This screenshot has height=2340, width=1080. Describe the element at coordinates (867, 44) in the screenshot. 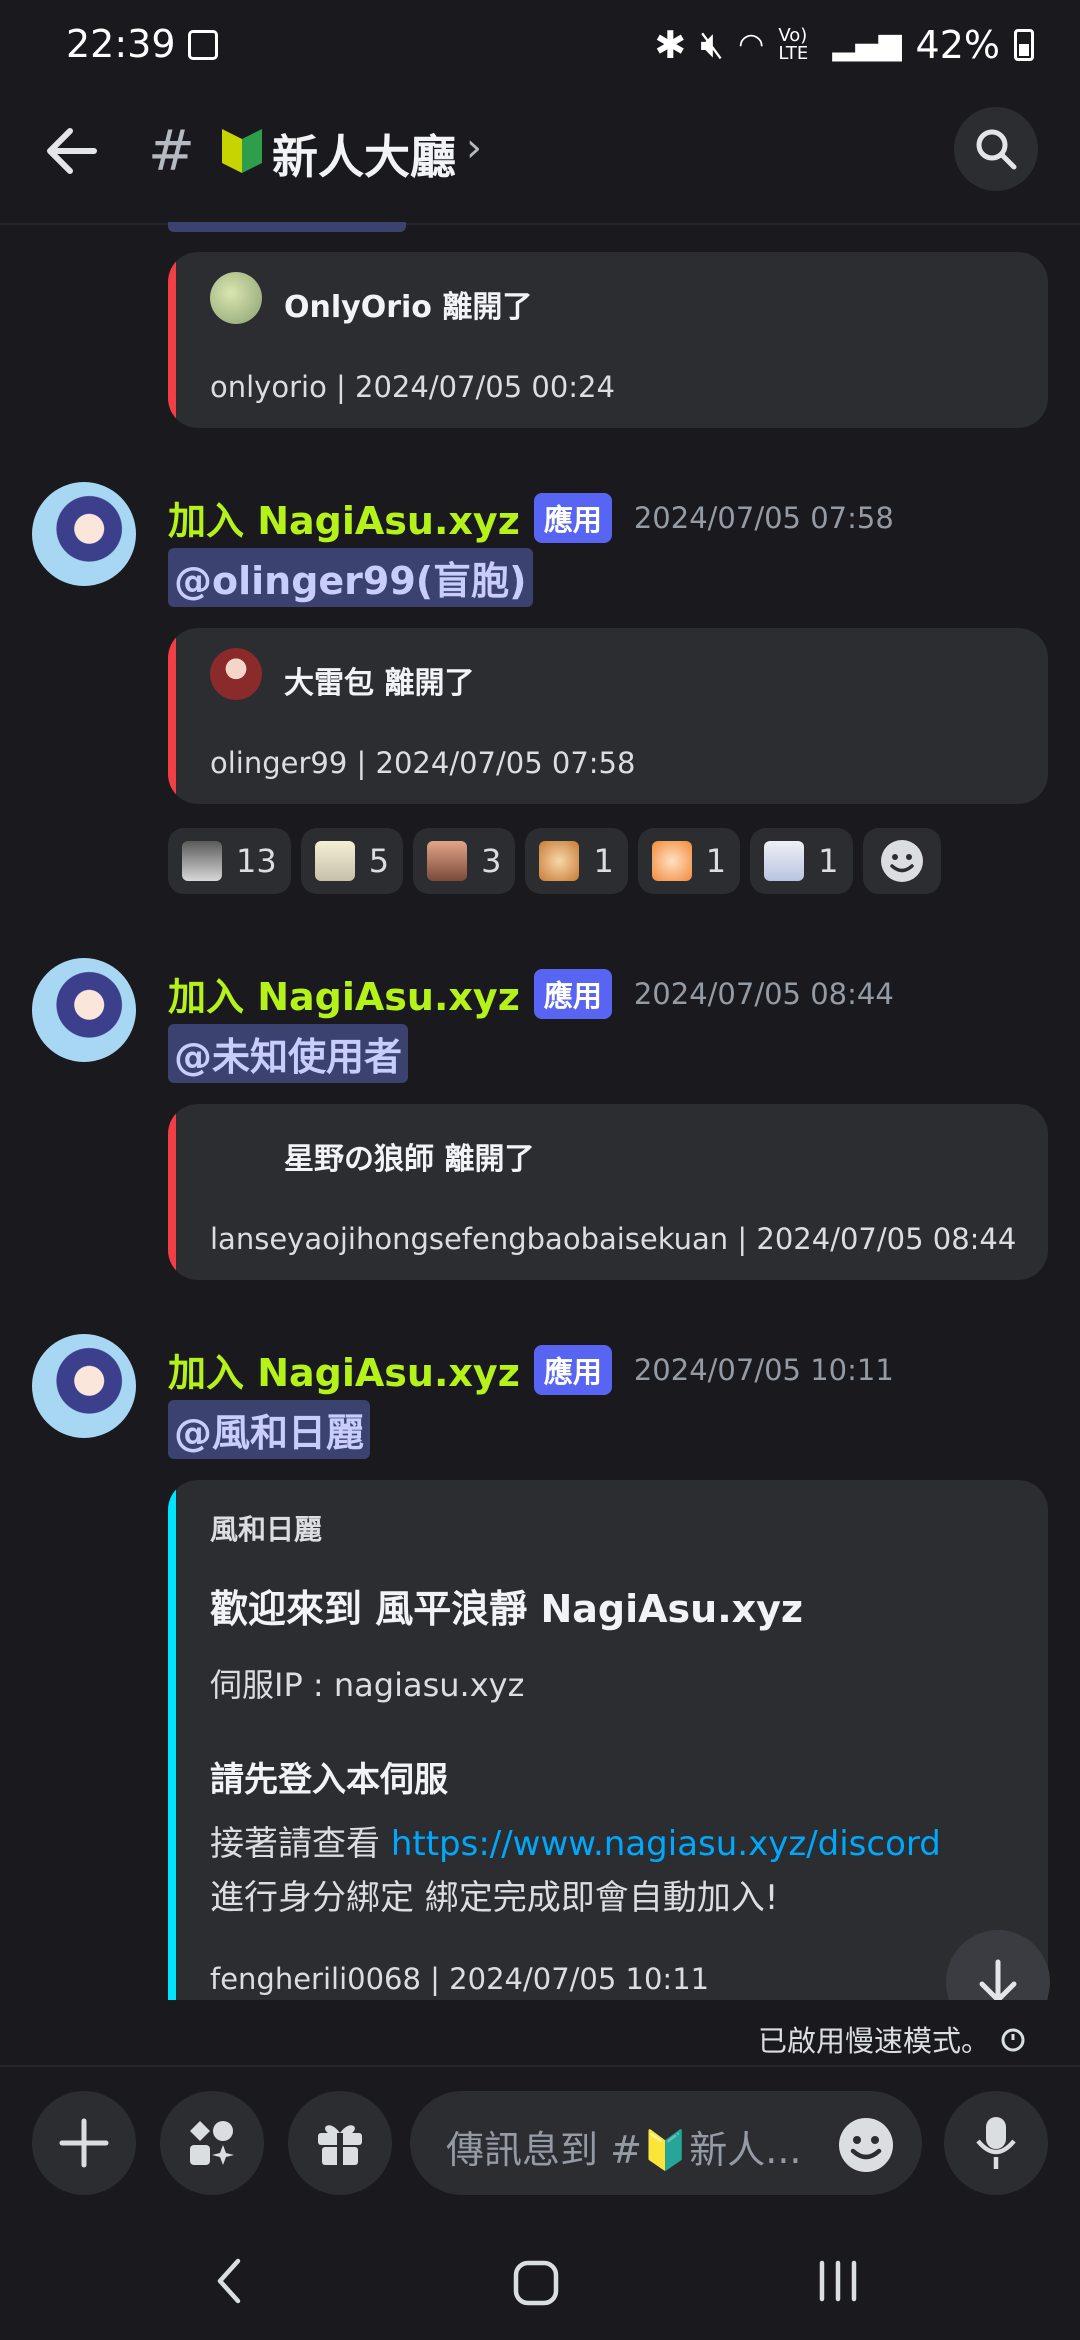

I see `signal-icon: ▂▄▆` at that location.